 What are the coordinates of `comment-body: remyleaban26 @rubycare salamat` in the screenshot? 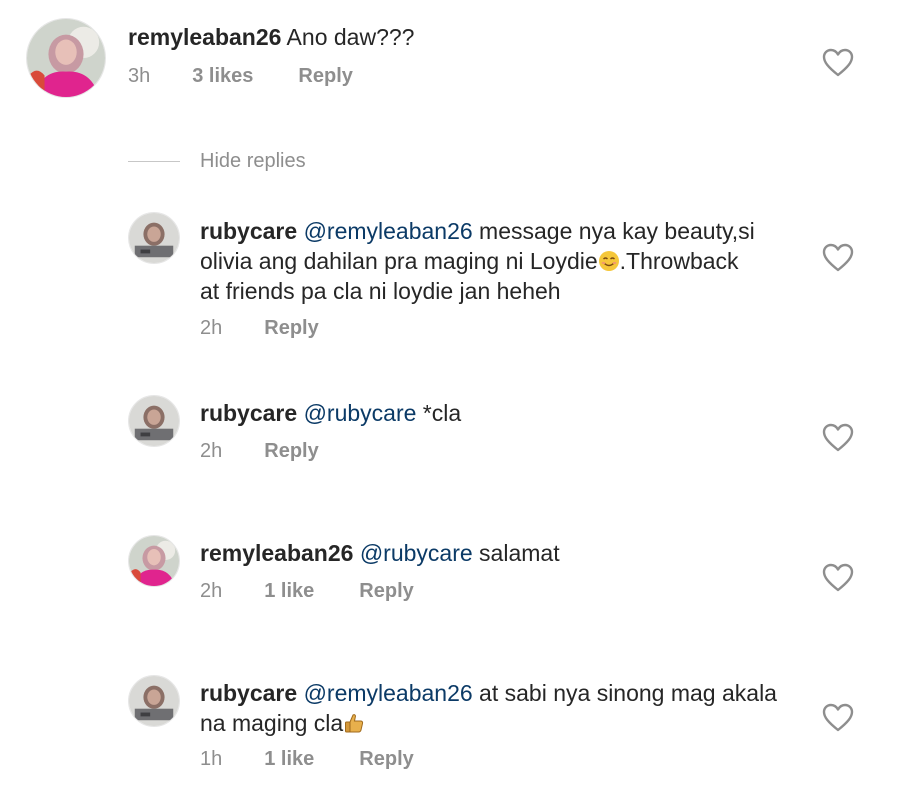 It's located at (505, 553).